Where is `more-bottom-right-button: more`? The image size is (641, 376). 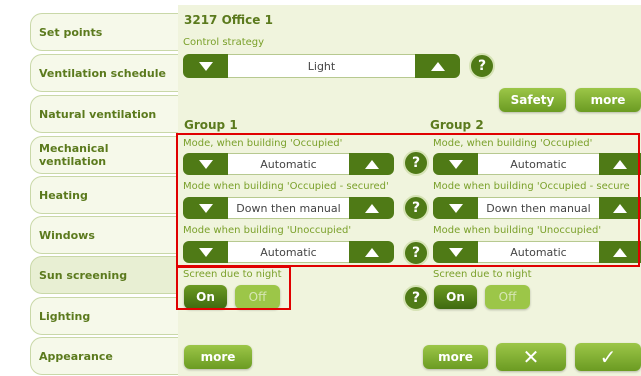 more-bottom-right-button: more is located at coordinates (455, 357).